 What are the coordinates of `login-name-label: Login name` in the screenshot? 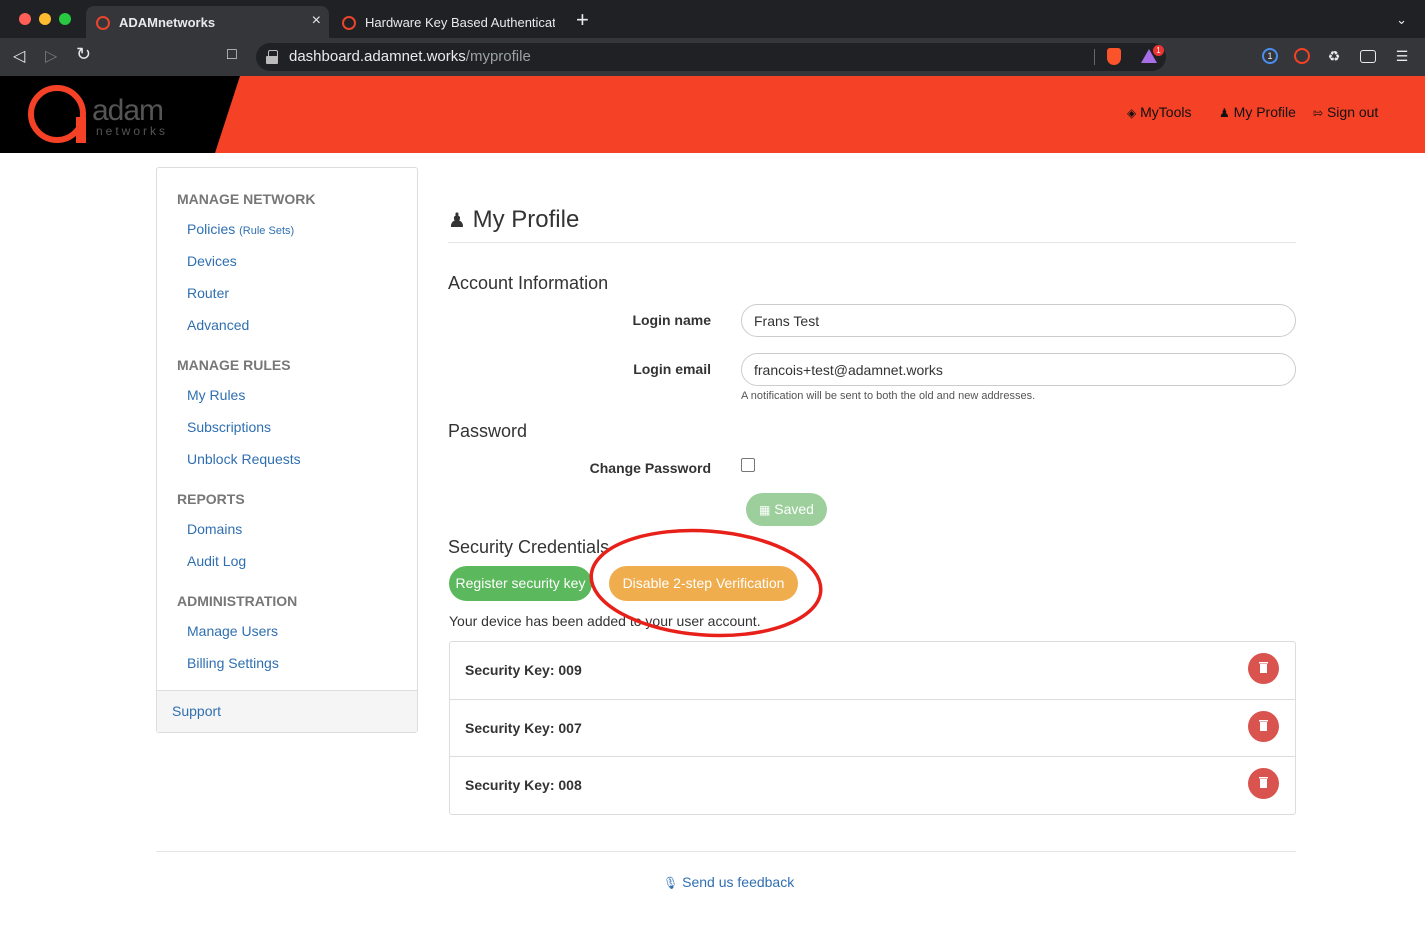 It's located at (671, 320).